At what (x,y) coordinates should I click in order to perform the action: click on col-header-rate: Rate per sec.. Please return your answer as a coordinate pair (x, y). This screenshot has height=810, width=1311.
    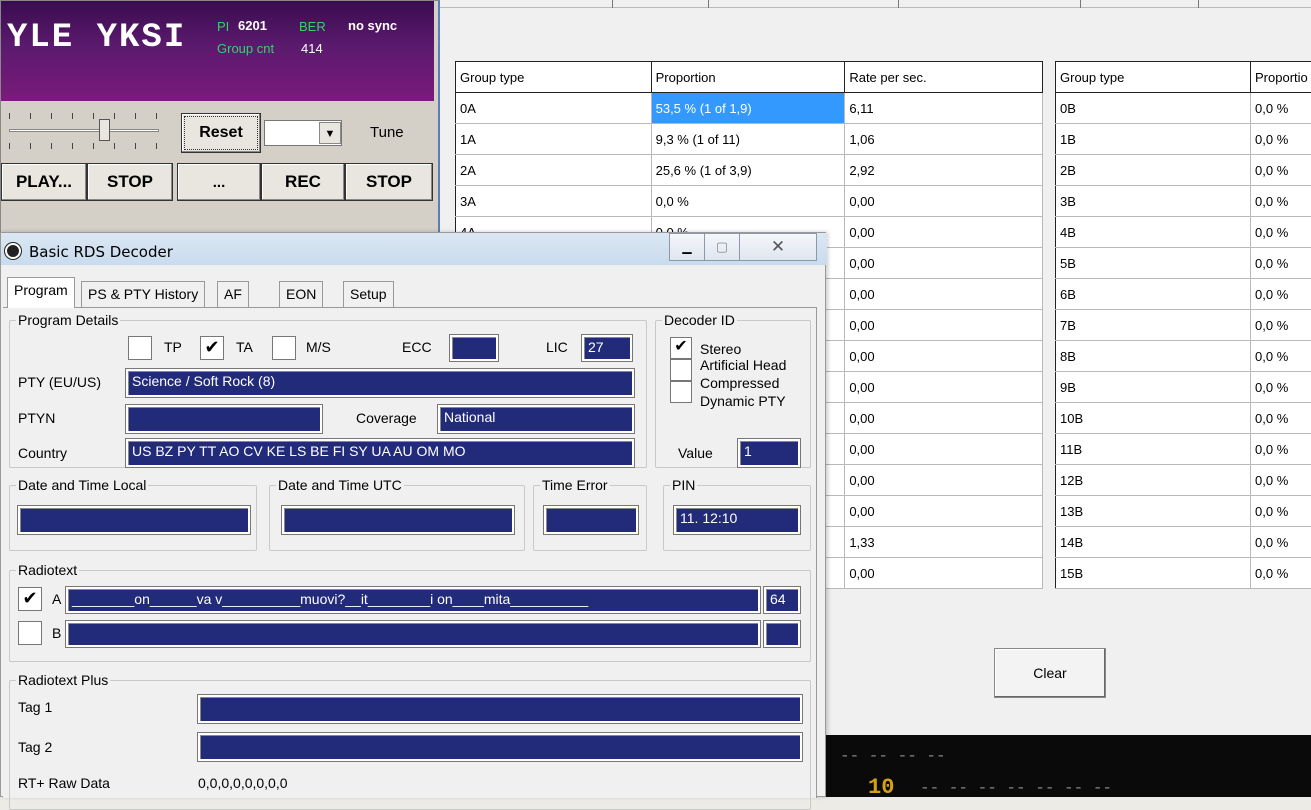
    Looking at the image, I should click on (944, 77).